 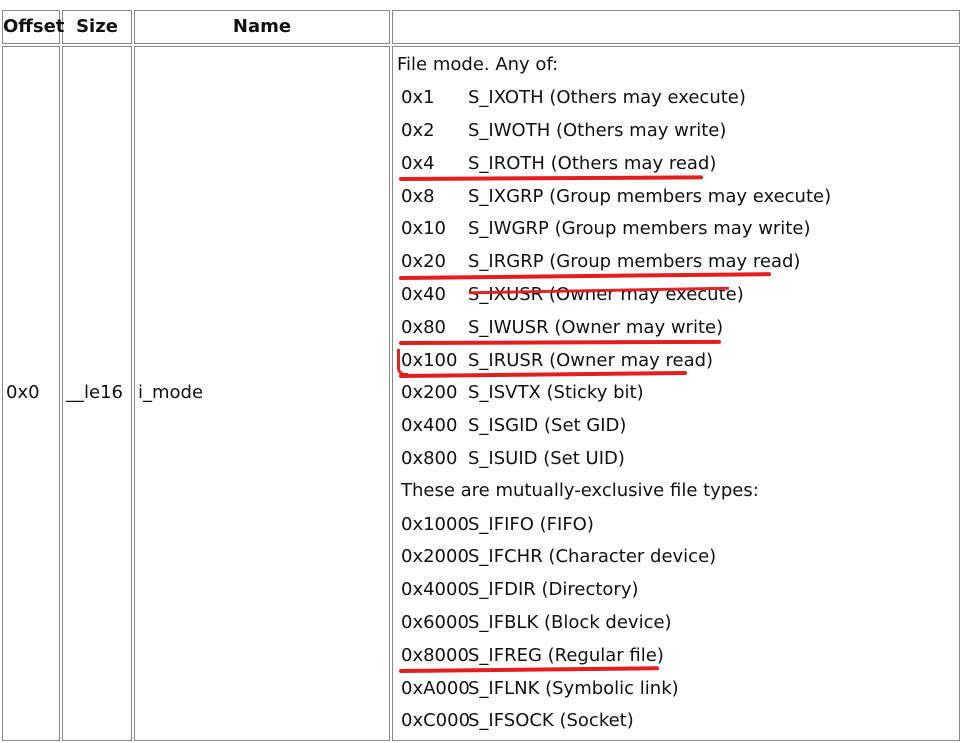 What do you see at coordinates (556, 393) in the screenshot?
I see `mode-flag-label: S_ISVTX (Sticky bit)` at bounding box center [556, 393].